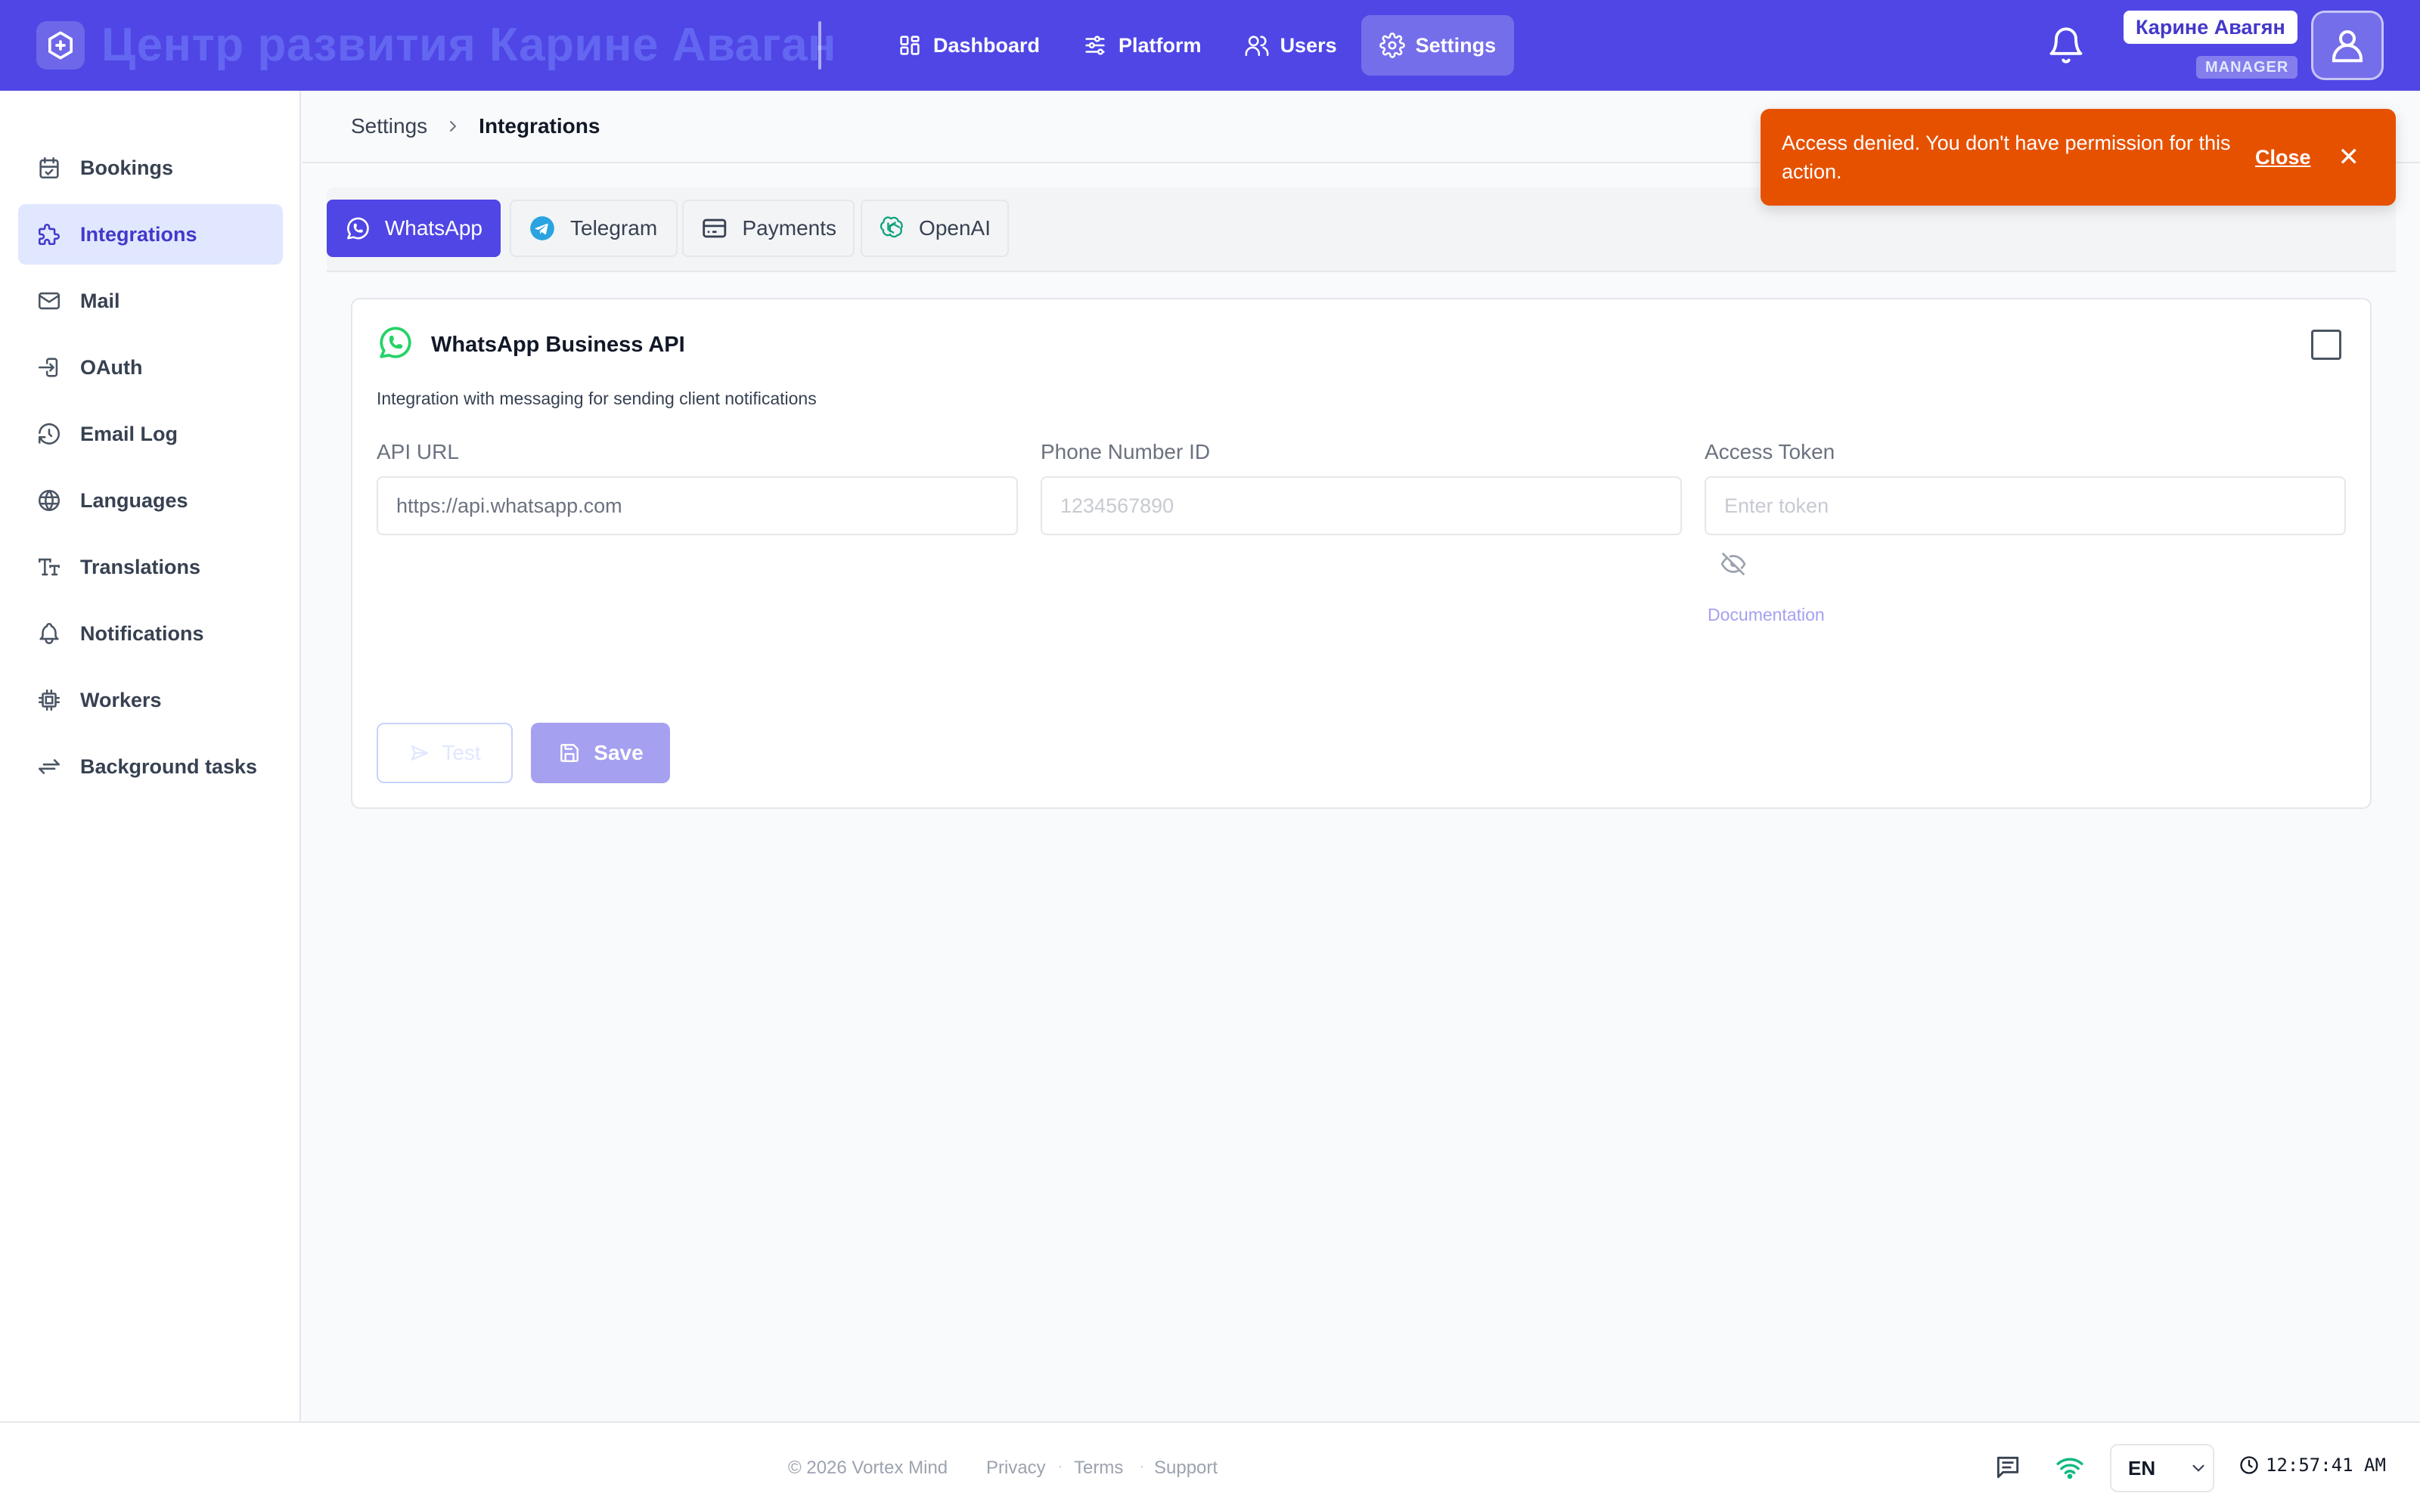 Image resolution: width=2420 pixels, height=1512 pixels. I want to click on clock-icon, so click(2249, 1465).